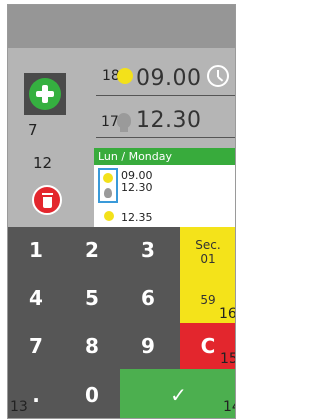 Image resolution: width=320 pixels, height=419 pixels. Describe the element at coordinates (164, 188) in the screenshot. I see `schedule-list: Lun / Monday 09.00 12.30 12.35` at that location.